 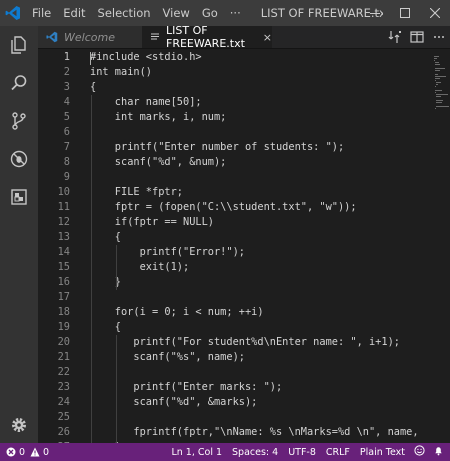 I want to click on code-line: printf("Error!");, so click(x=167, y=252).